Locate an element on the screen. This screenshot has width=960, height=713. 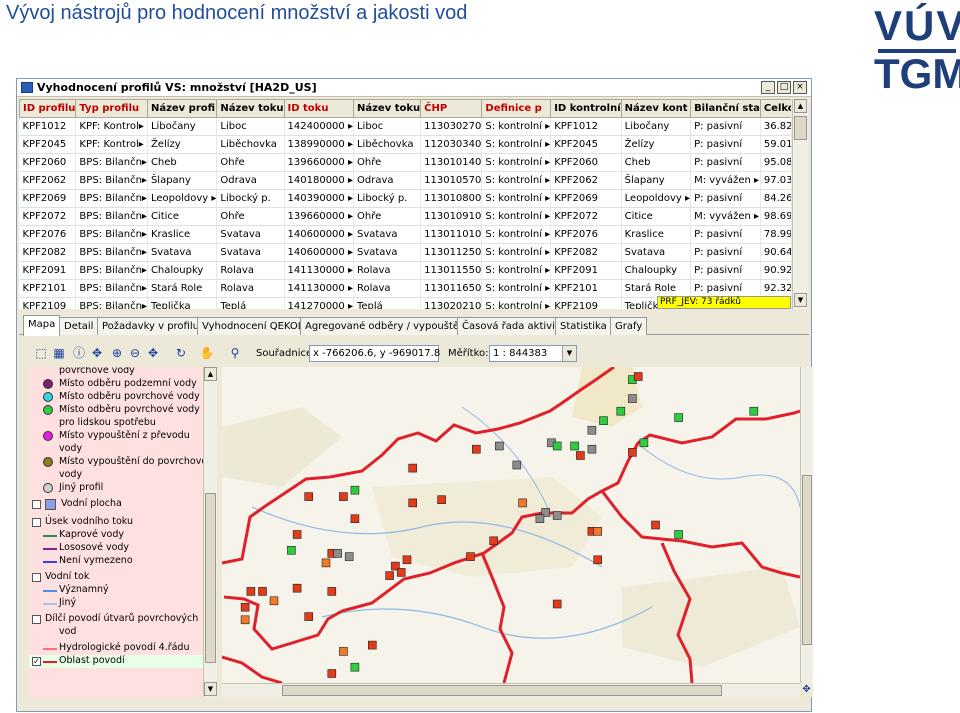
chevron-down-icon: ▼ is located at coordinates (569, 353).